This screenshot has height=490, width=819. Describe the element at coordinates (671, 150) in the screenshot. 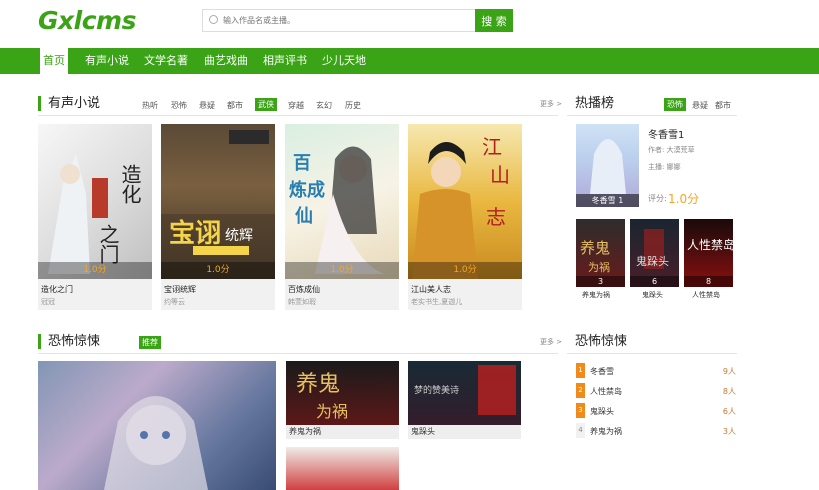

I see `featured-author: 作者: 大漠荒草` at that location.